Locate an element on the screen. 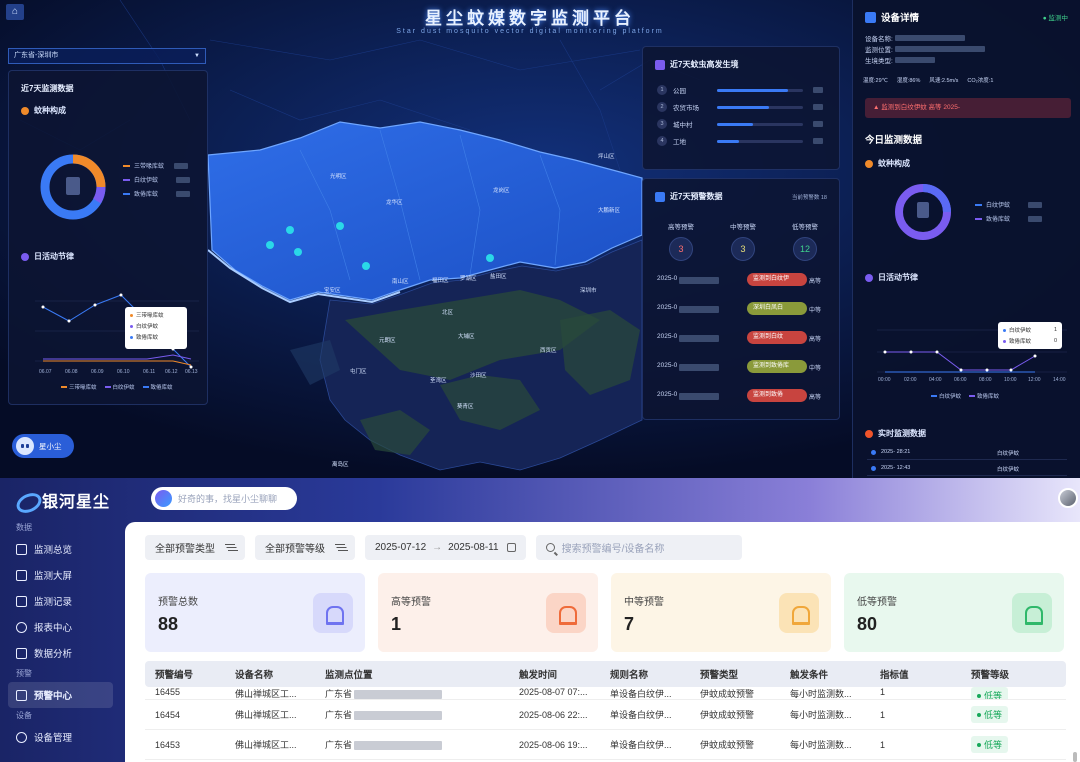 This screenshot has height=762, width=1080. svg-text: 14:00 is located at coordinates (1059, 380).